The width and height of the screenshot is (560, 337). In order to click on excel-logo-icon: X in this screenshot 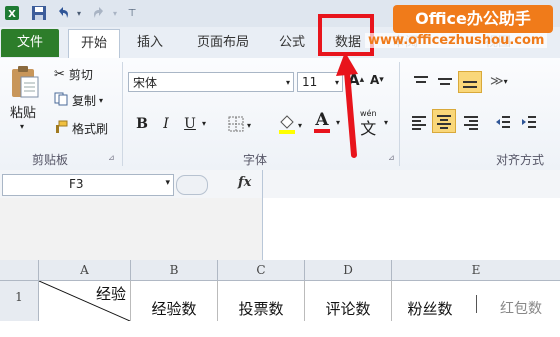, I will do `click(12, 13)`.